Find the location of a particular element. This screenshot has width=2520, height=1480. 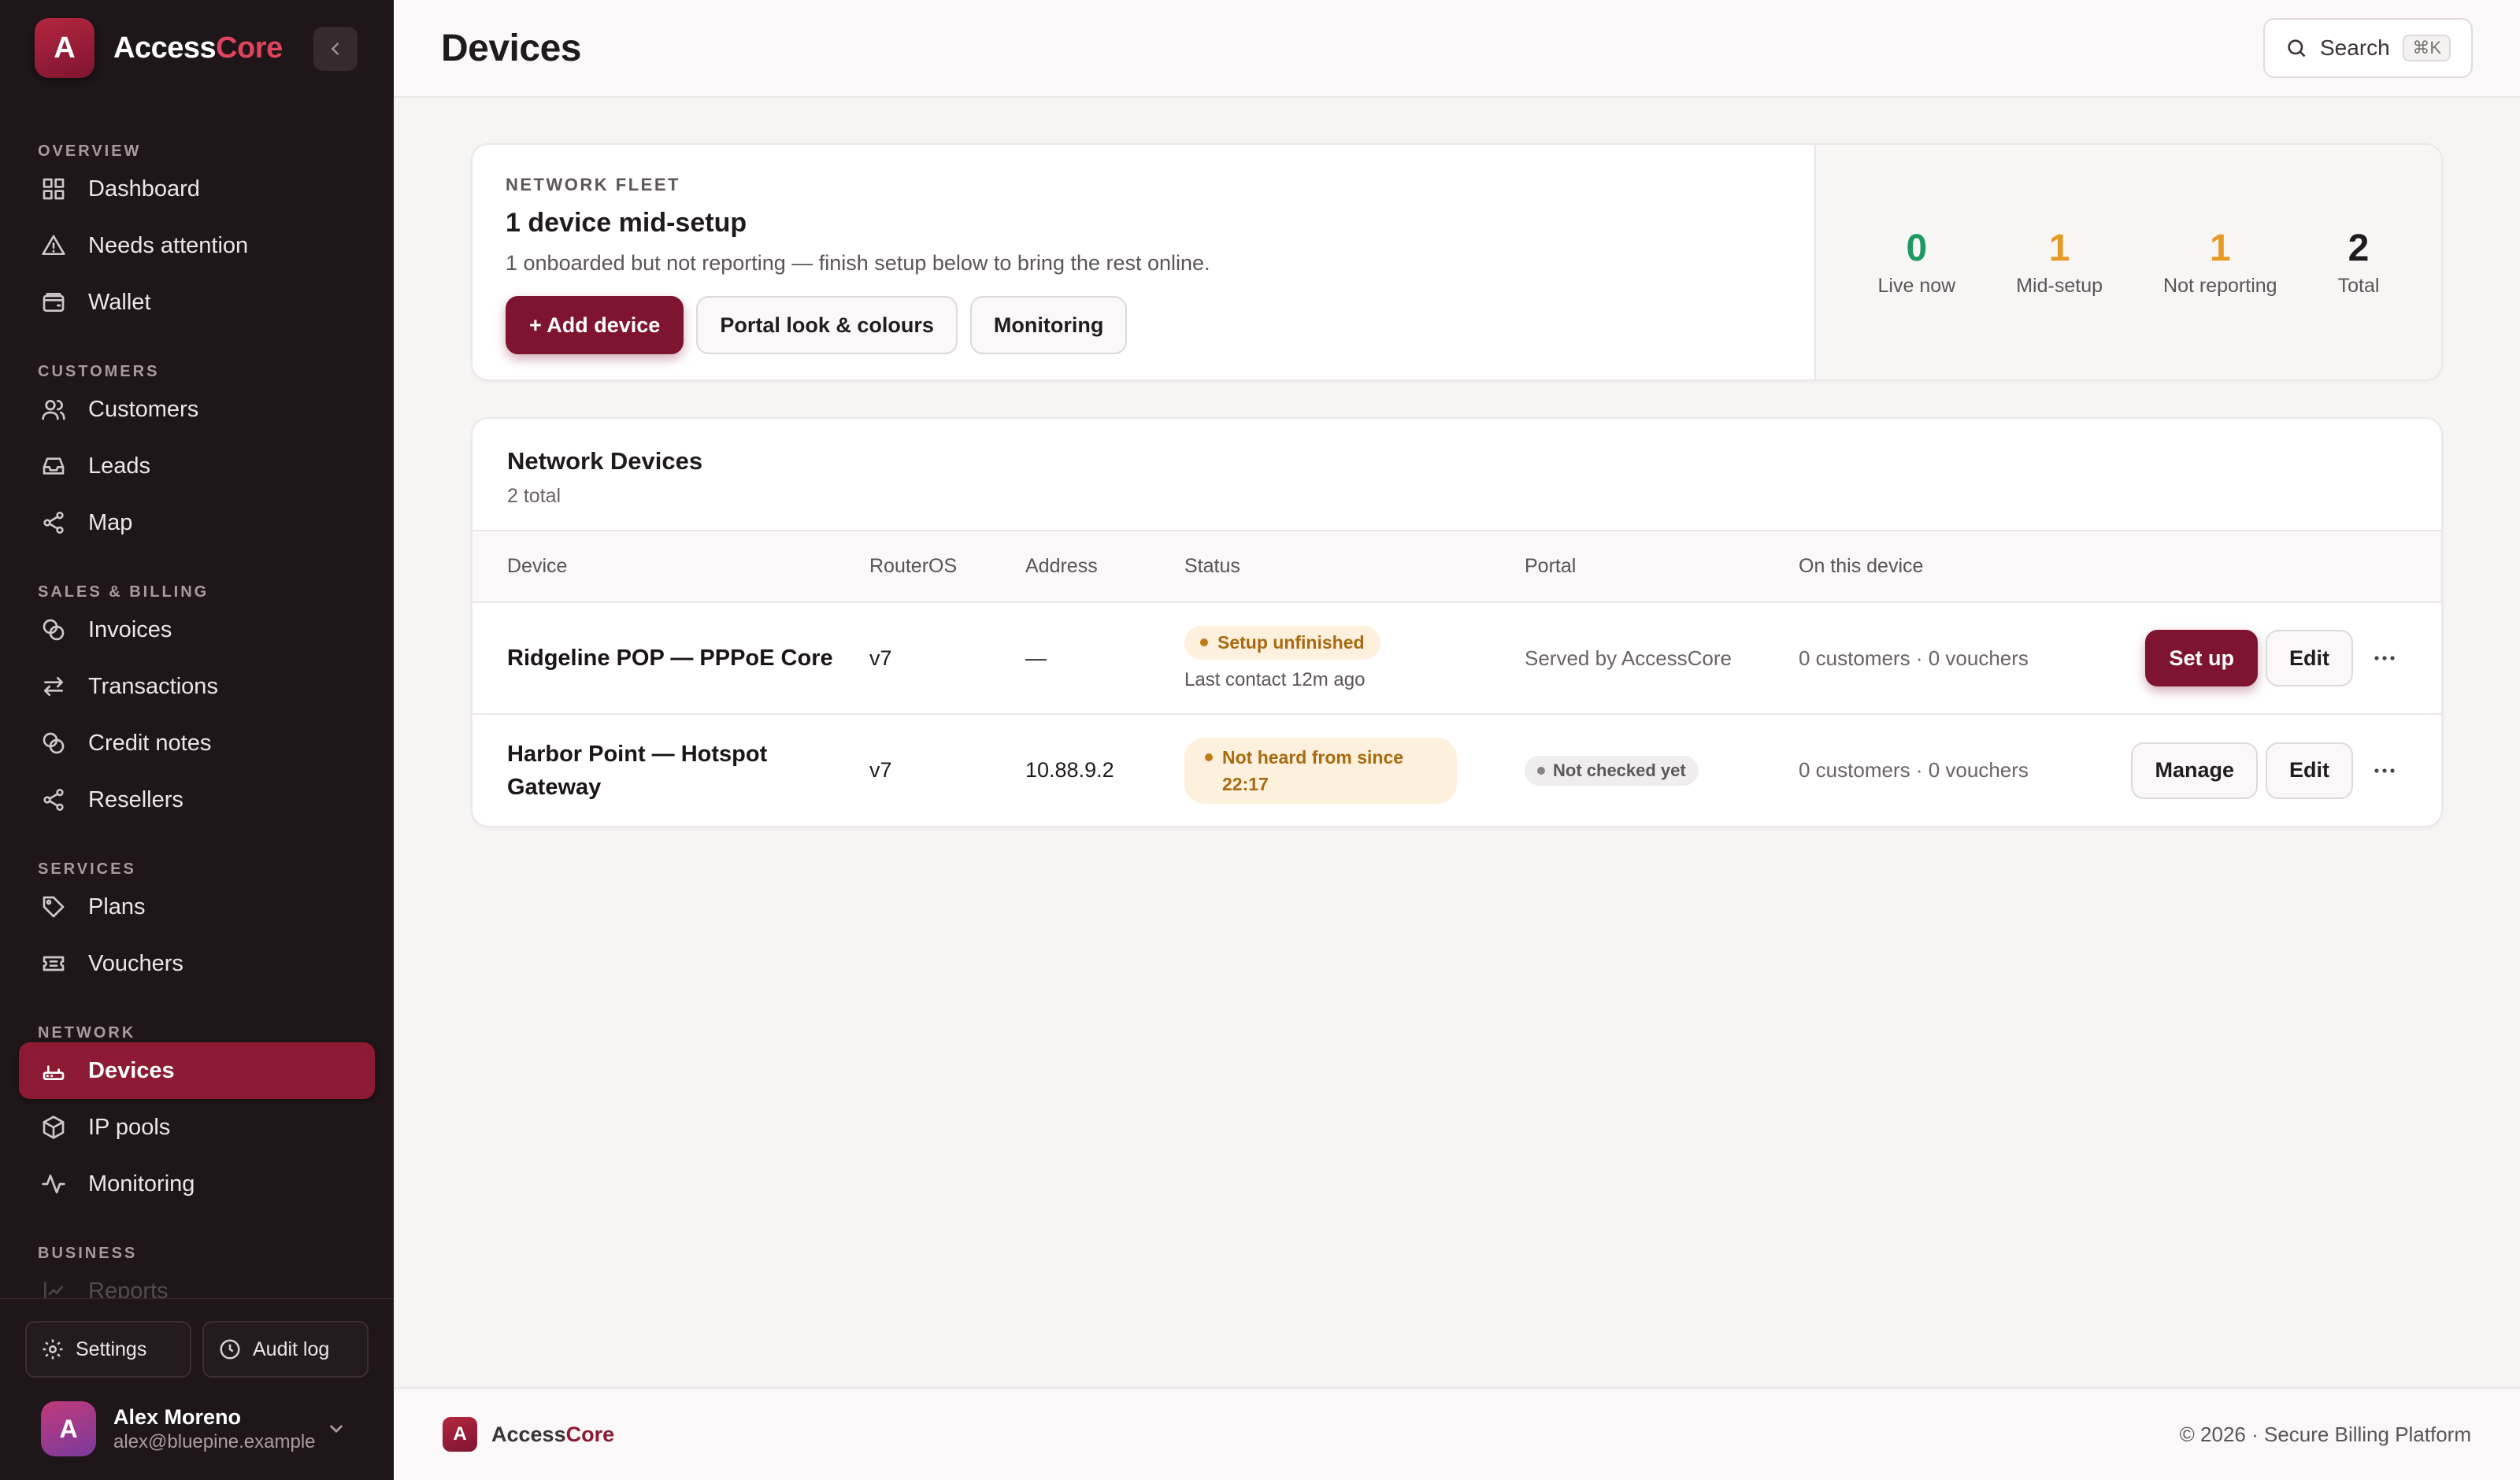

sidebar-item-needs-attention: Needs attention is located at coordinates (197, 245).